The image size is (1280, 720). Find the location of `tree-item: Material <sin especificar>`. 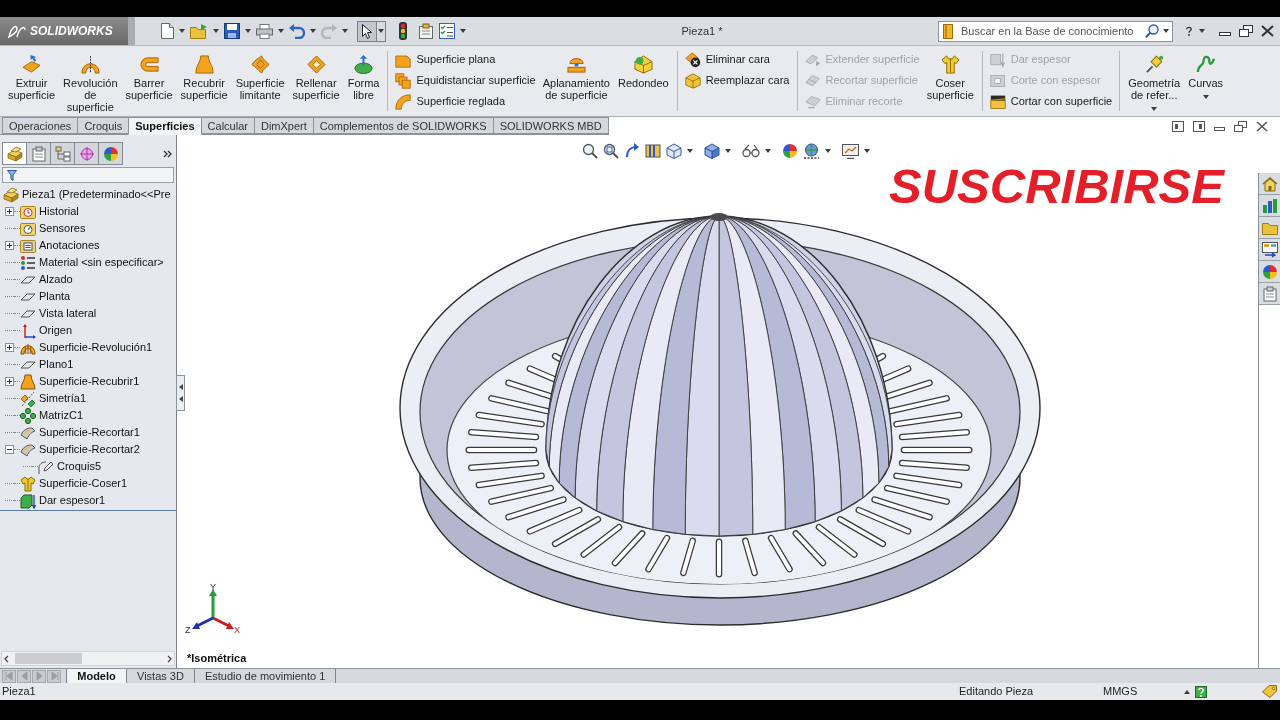

tree-item: Material <sin especificar> is located at coordinates (93, 262).